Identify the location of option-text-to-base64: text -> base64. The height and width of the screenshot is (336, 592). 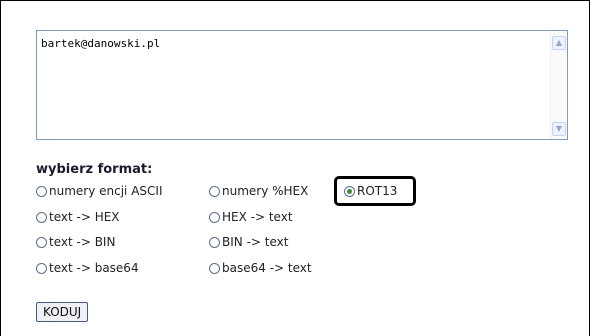
(87, 268).